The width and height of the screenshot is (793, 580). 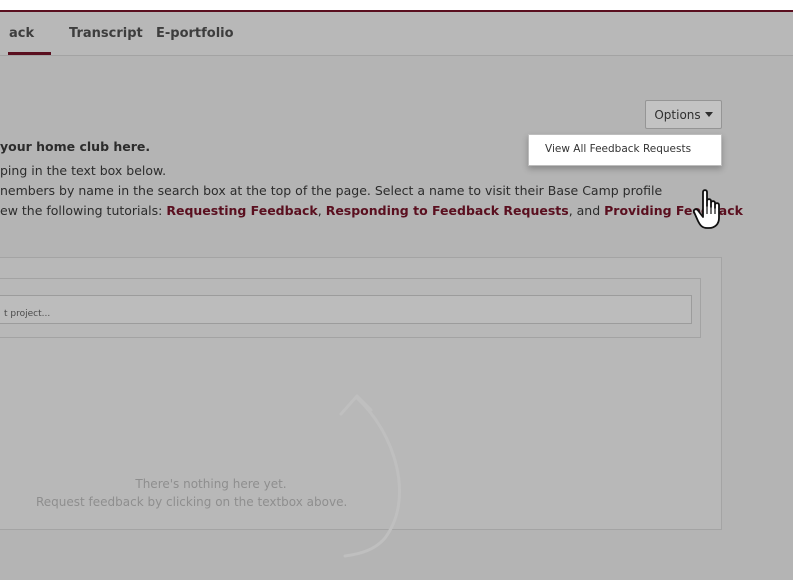 I want to click on caret-down-icon, so click(x=708, y=114).